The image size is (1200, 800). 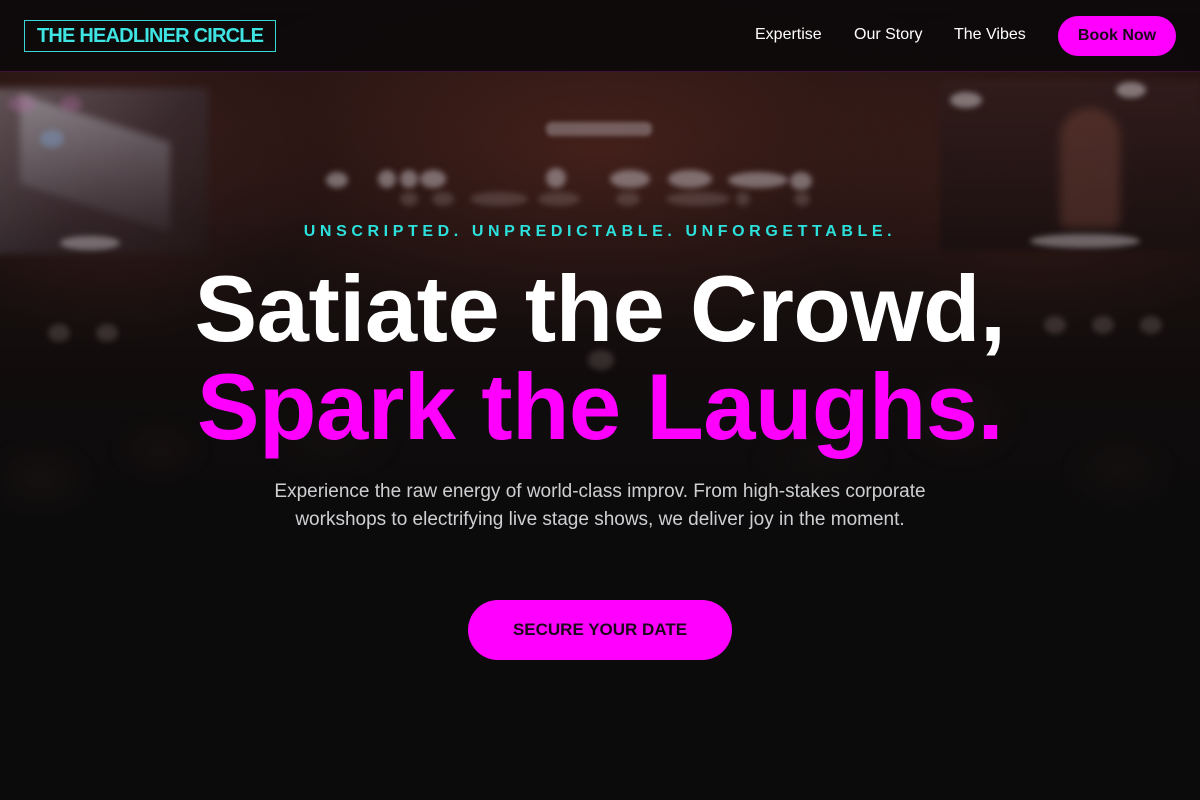 I want to click on site-logo: THE HEADLINER CIRCLE, so click(x=150, y=36).